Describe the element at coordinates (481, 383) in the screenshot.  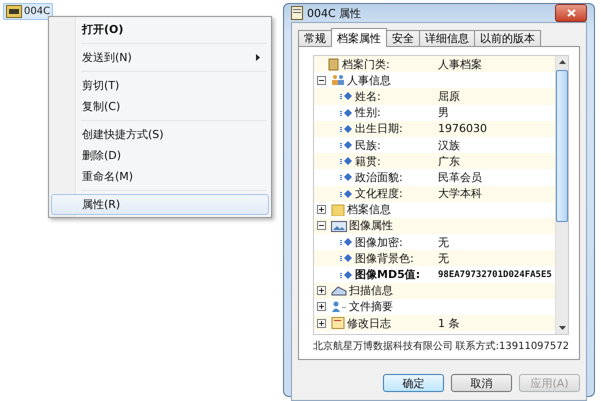
I see `dialog-button: 取消` at that location.